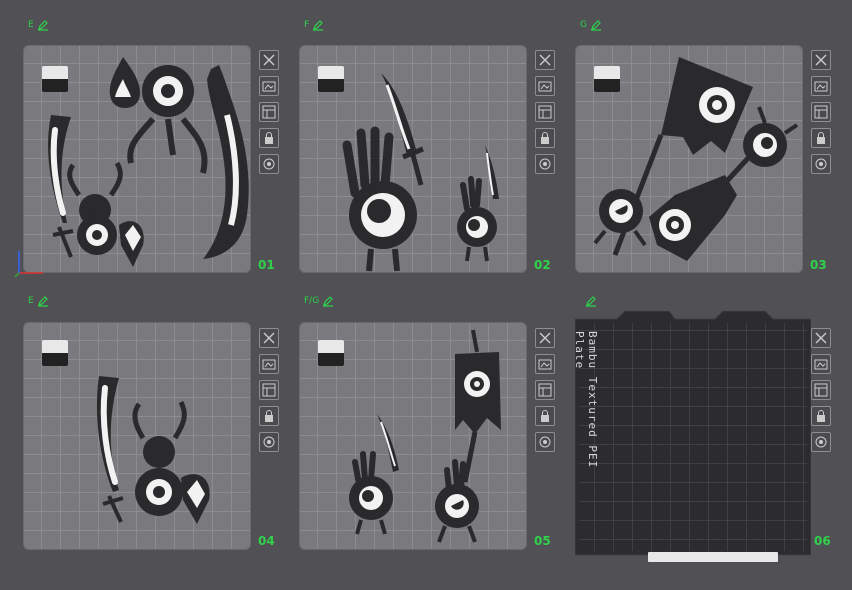  I want to click on plate-label-02: F, so click(314, 25).